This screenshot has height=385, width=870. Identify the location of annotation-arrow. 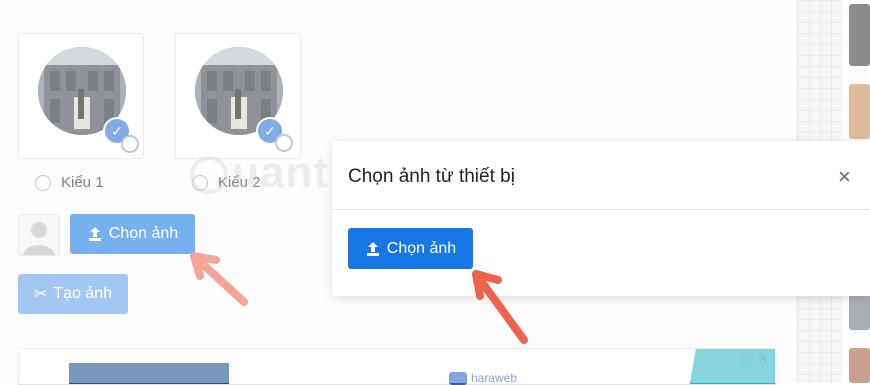
(500, 307).